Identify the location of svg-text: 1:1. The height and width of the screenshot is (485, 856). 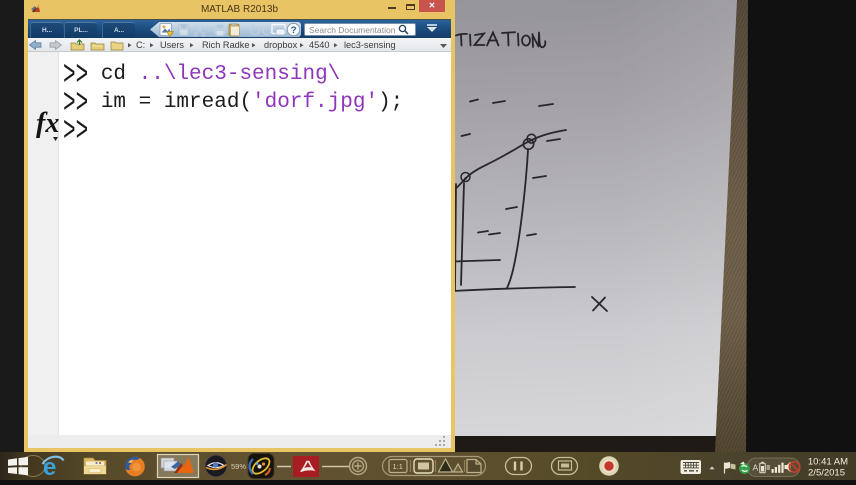
(398, 466).